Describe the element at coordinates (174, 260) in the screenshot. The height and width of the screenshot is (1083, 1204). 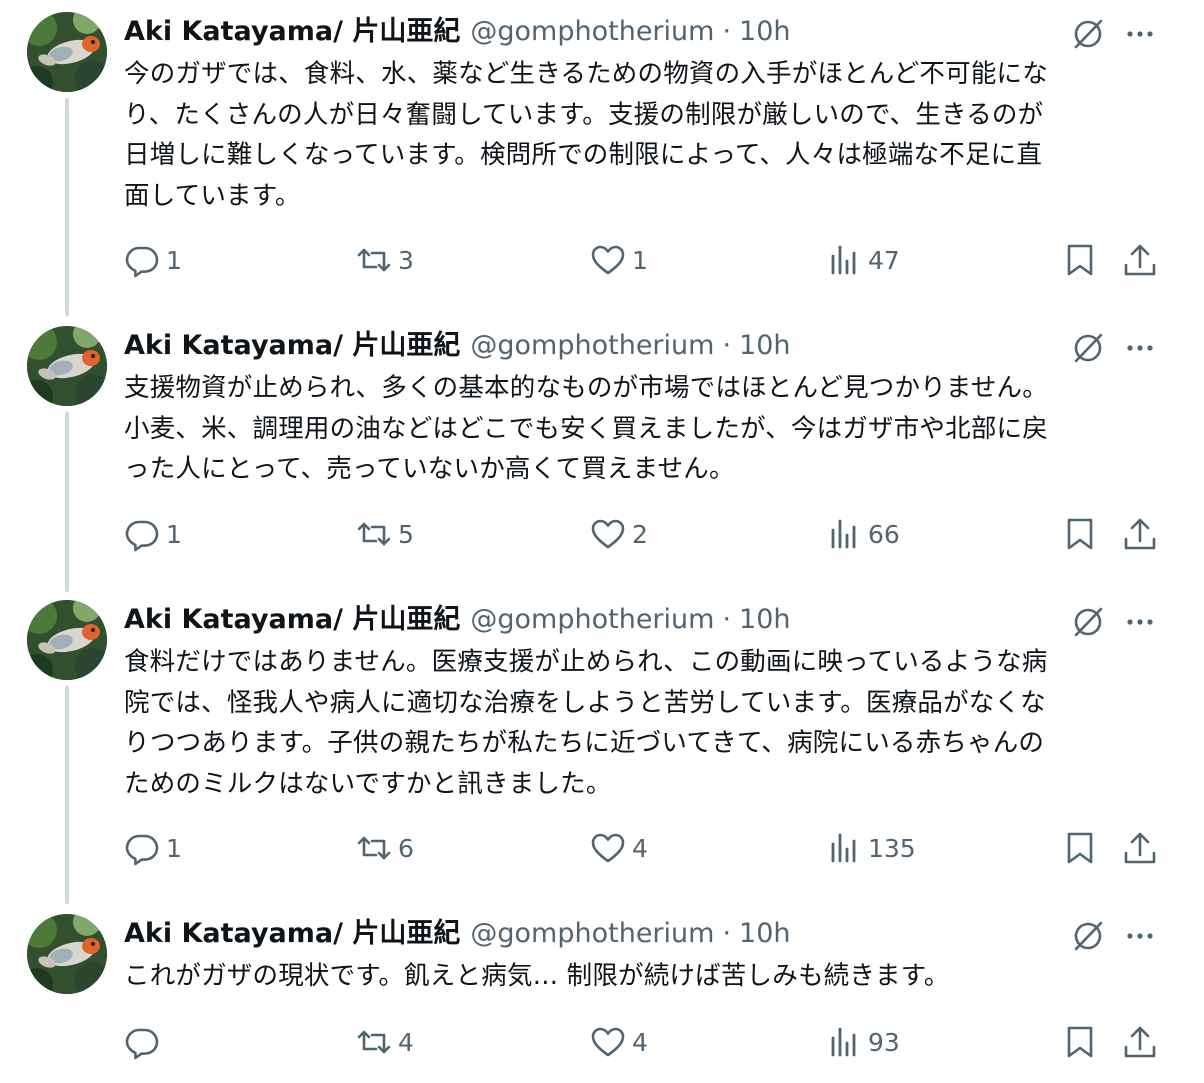
I see `reply-count: 1` at that location.